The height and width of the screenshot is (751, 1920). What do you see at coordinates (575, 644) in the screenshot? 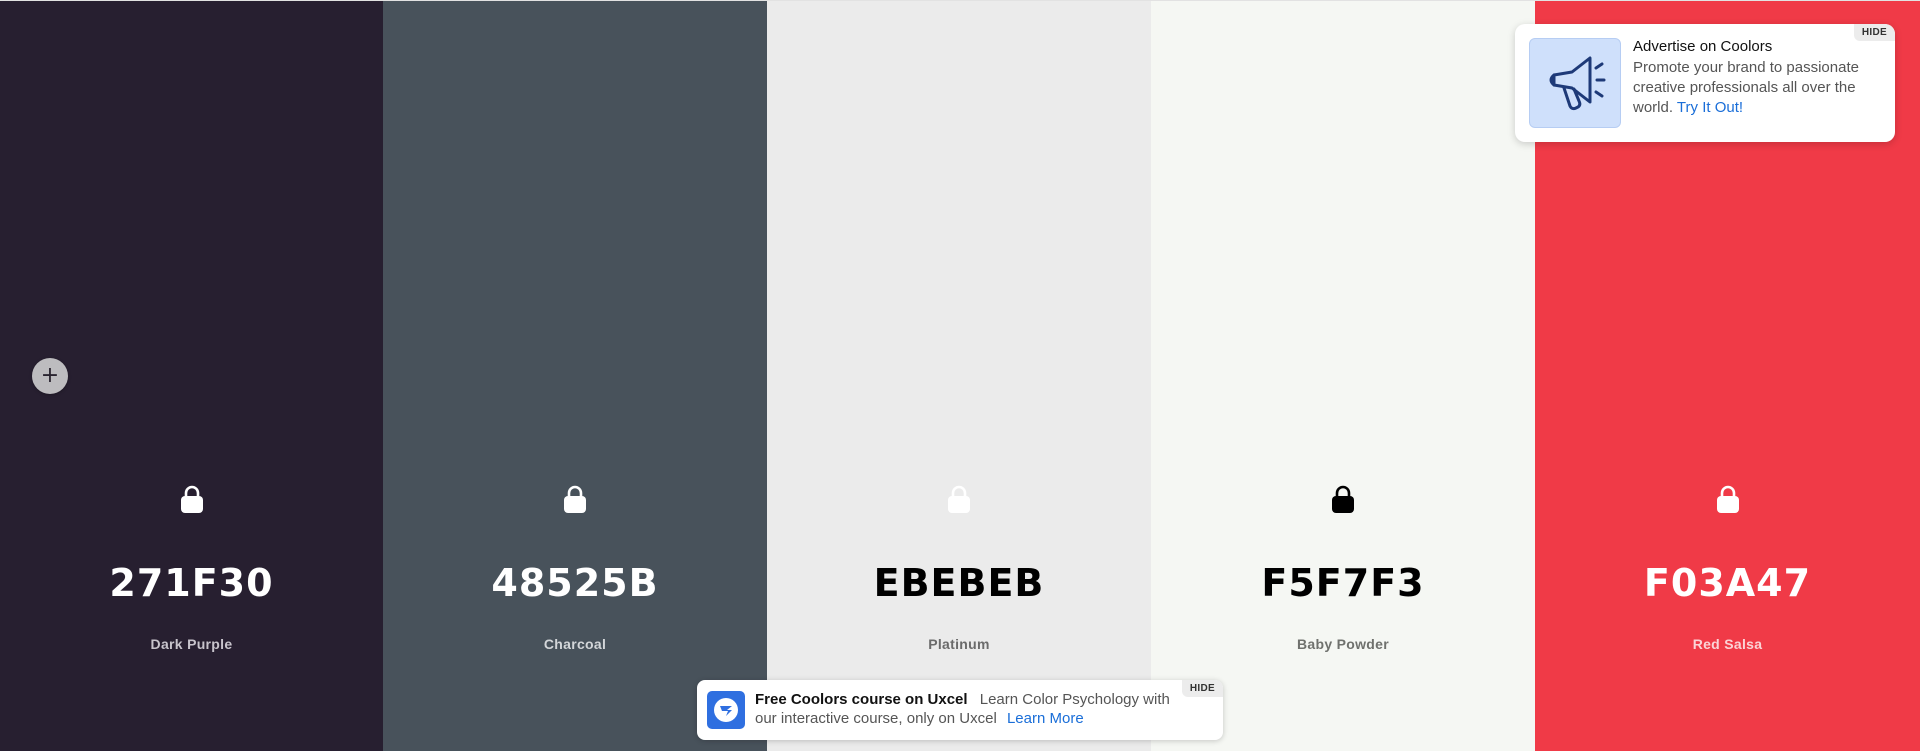
I see `color-name: Charcoal` at bounding box center [575, 644].